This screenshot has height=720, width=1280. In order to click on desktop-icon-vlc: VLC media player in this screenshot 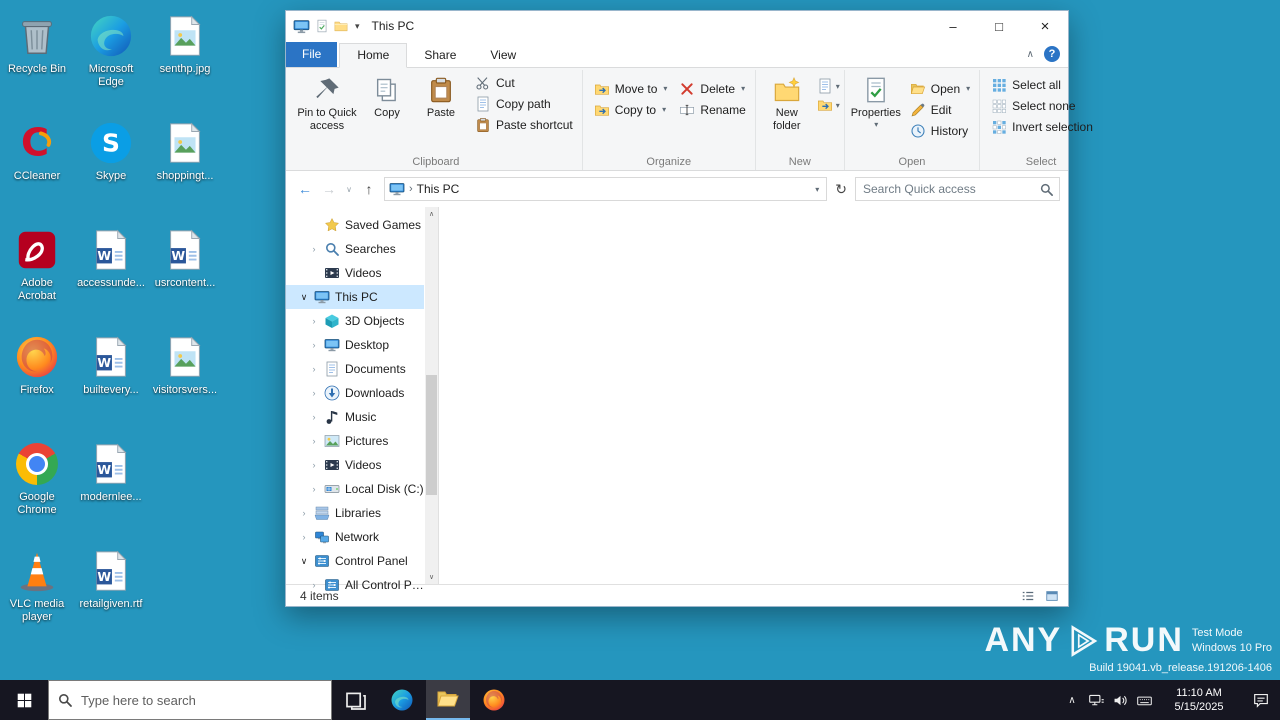, I will do `click(37, 594)`.